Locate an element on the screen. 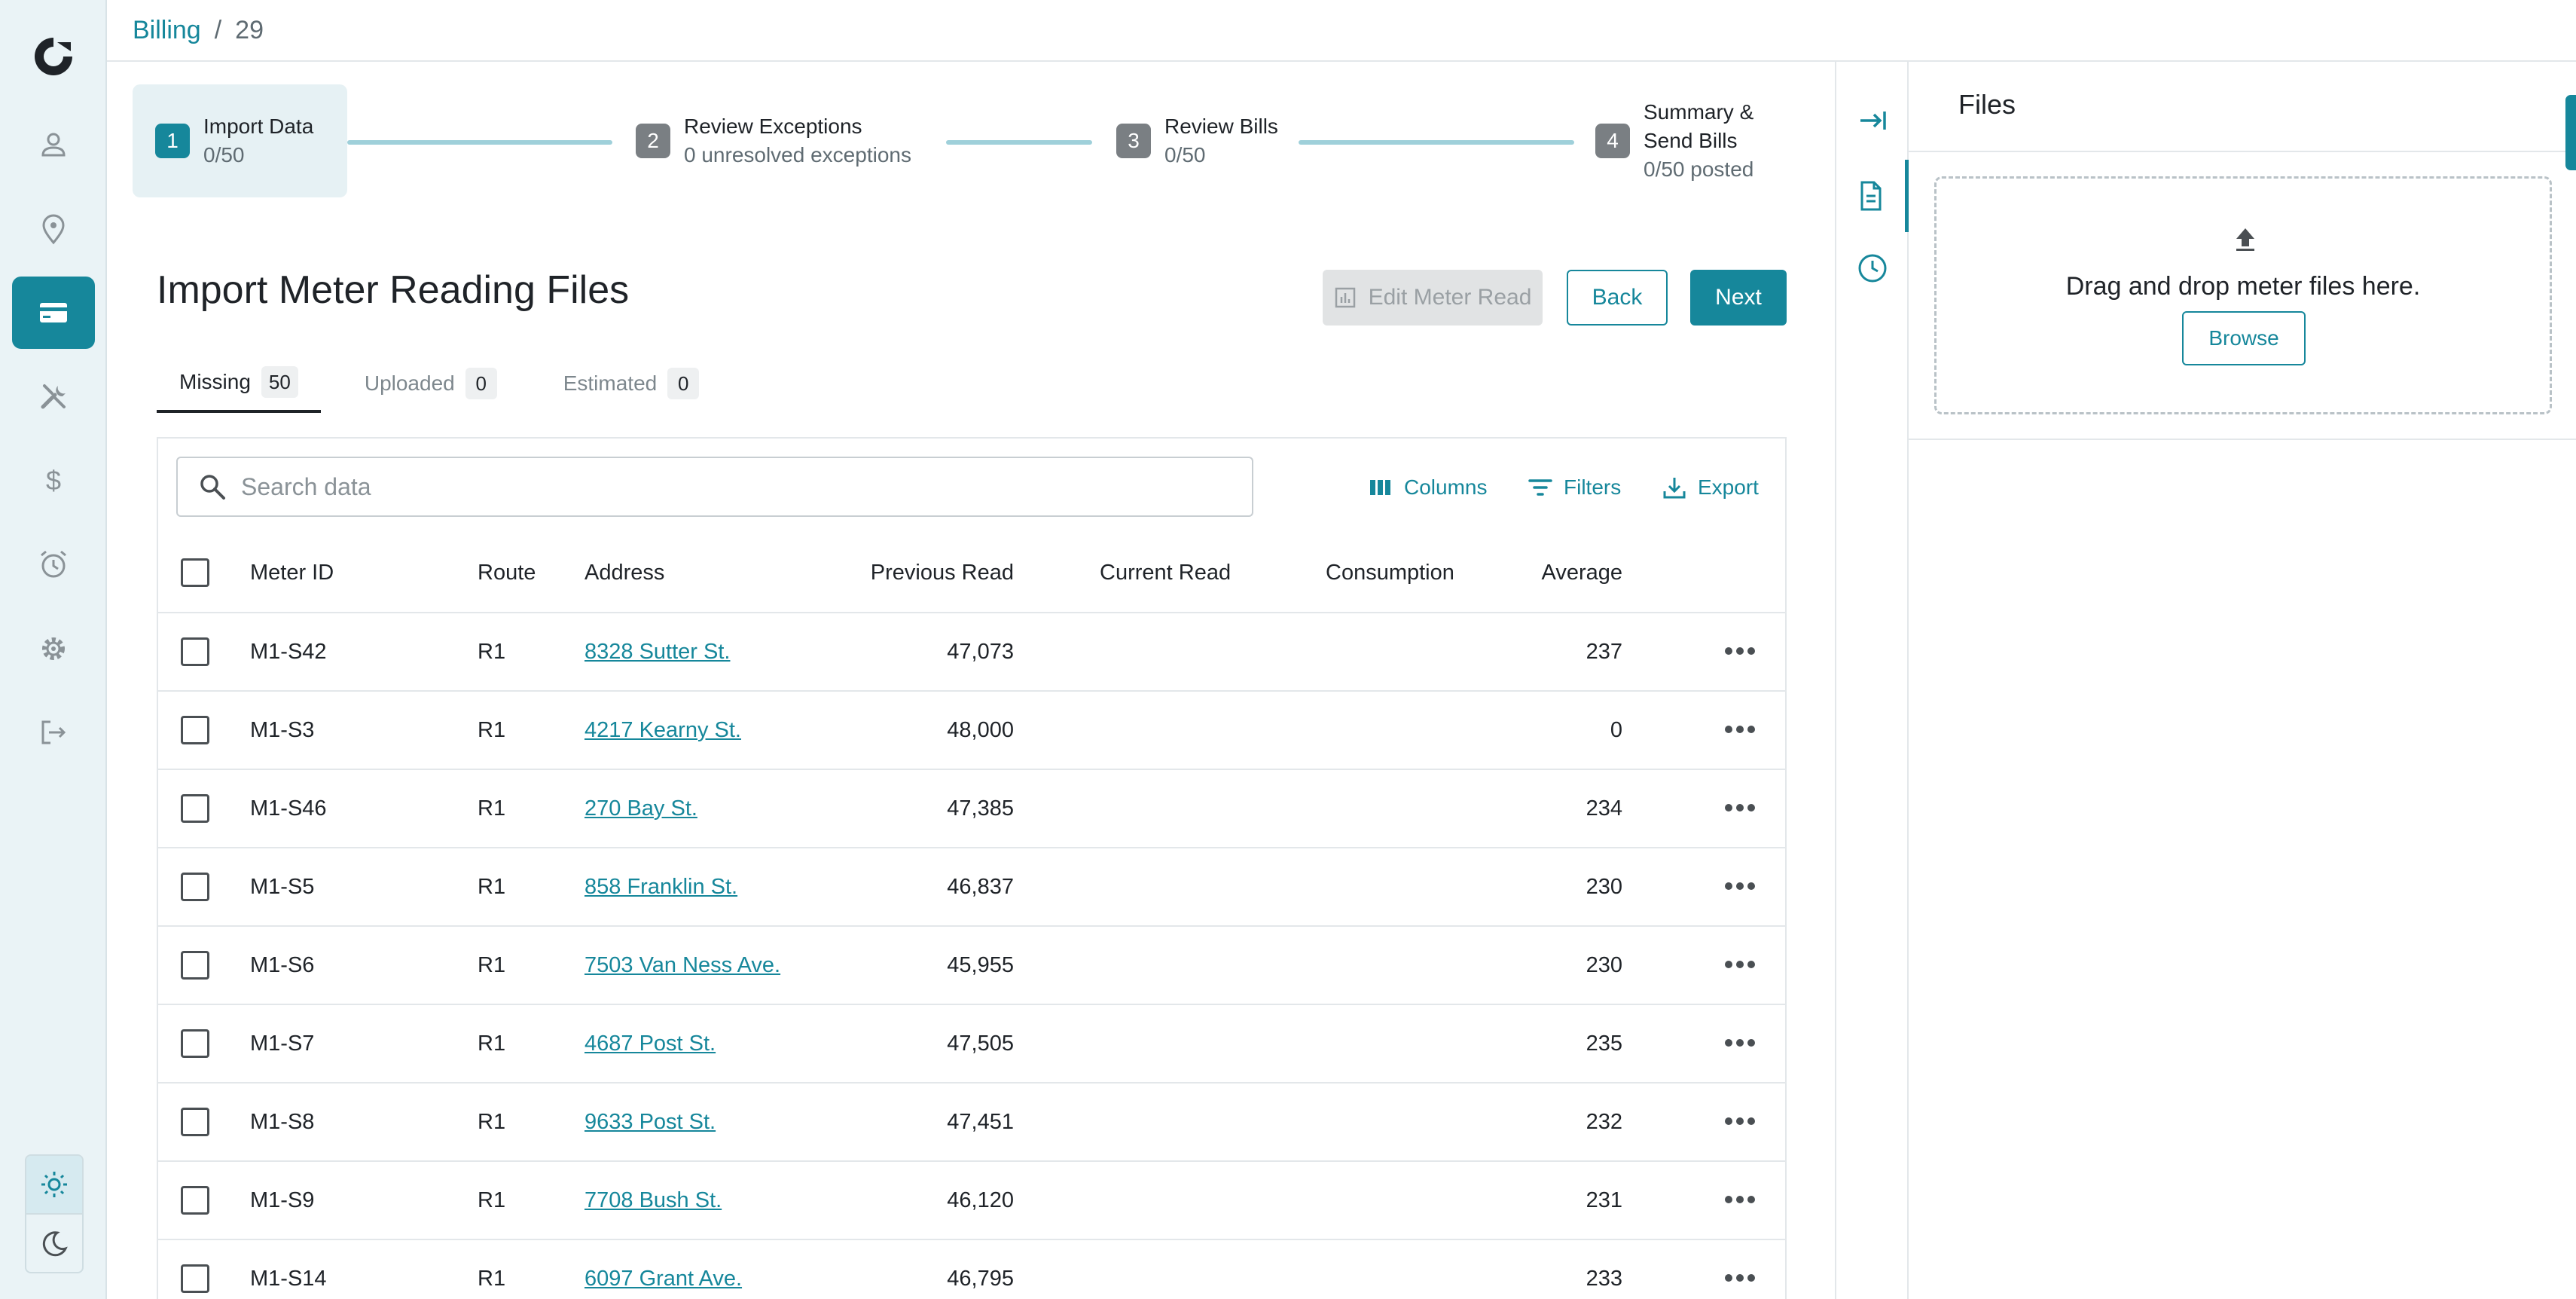 Image resolution: width=2576 pixels, height=1299 pixels. clock-icon is located at coordinates (1873, 269).